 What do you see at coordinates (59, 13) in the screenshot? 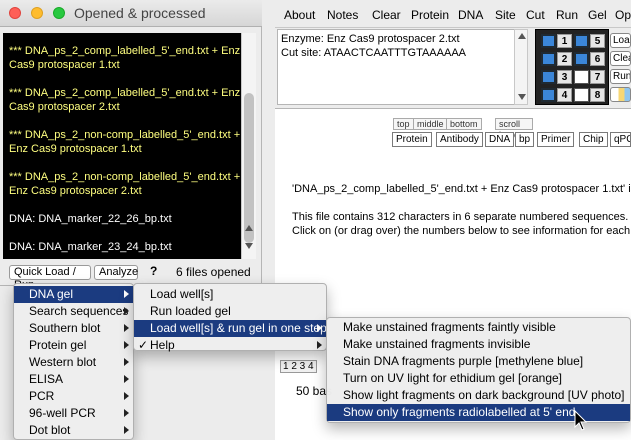
I see `zoom-window-button` at bounding box center [59, 13].